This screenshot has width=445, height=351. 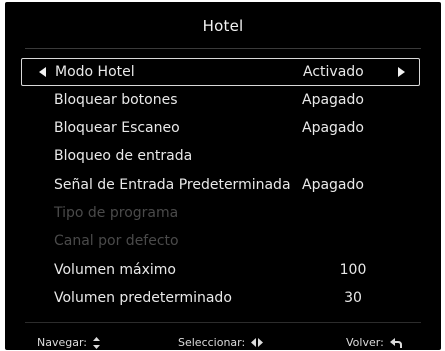 What do you see at coordinates (333, 72) in the screenshot?
I see `menu-item-value: Activado` at bounding box center [333, 72].